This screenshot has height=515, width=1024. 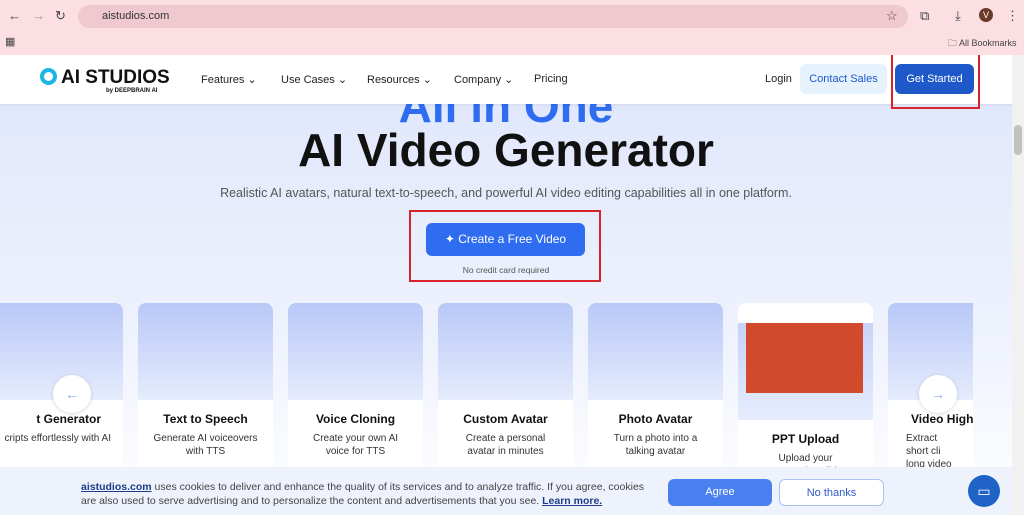 I want to click on hero-title: AI Video Generator, so click(x=506, y=150).